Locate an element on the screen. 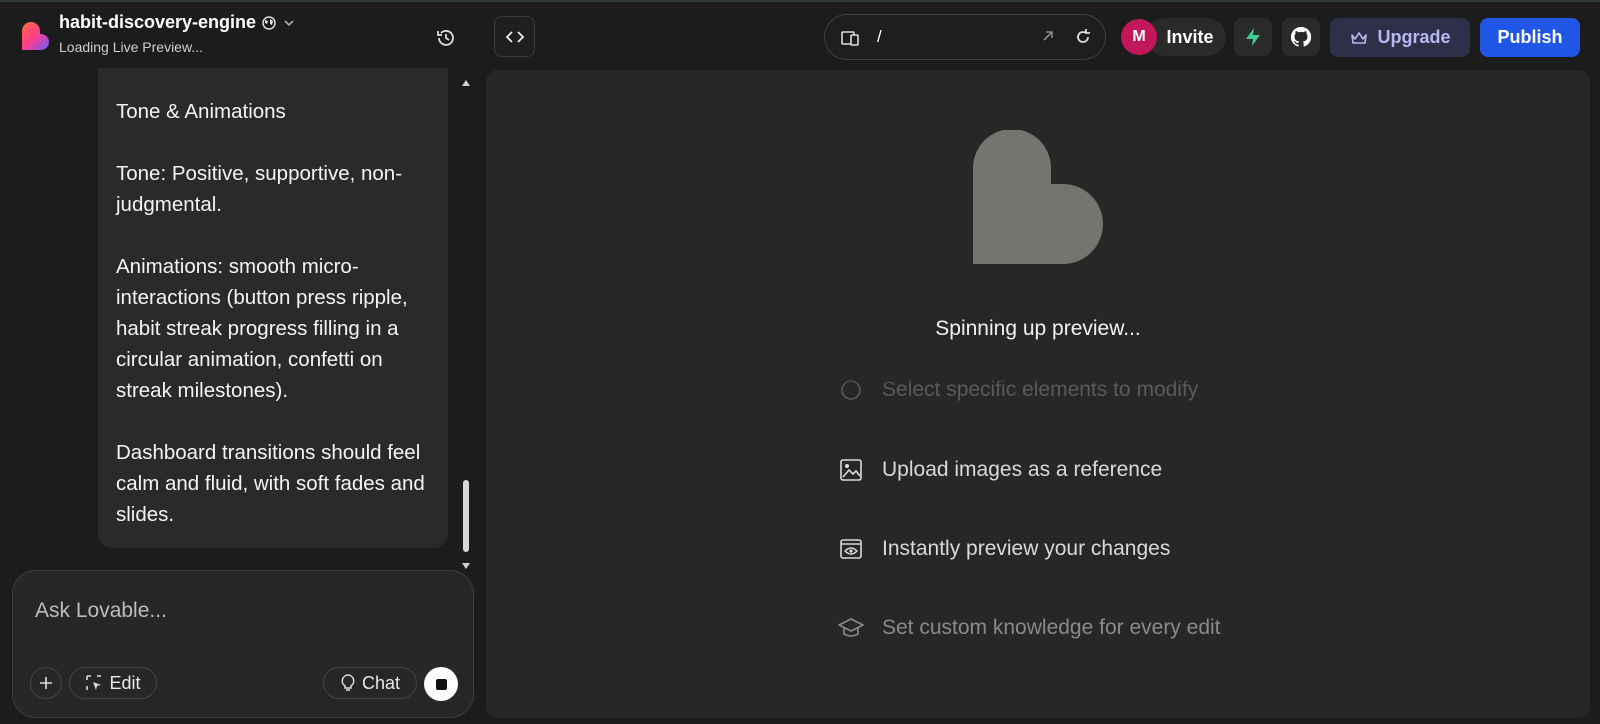 The width and height of the screenshot is (1600, 724). upgrade-label: Upgrade is located at coordinates (1414, 37).